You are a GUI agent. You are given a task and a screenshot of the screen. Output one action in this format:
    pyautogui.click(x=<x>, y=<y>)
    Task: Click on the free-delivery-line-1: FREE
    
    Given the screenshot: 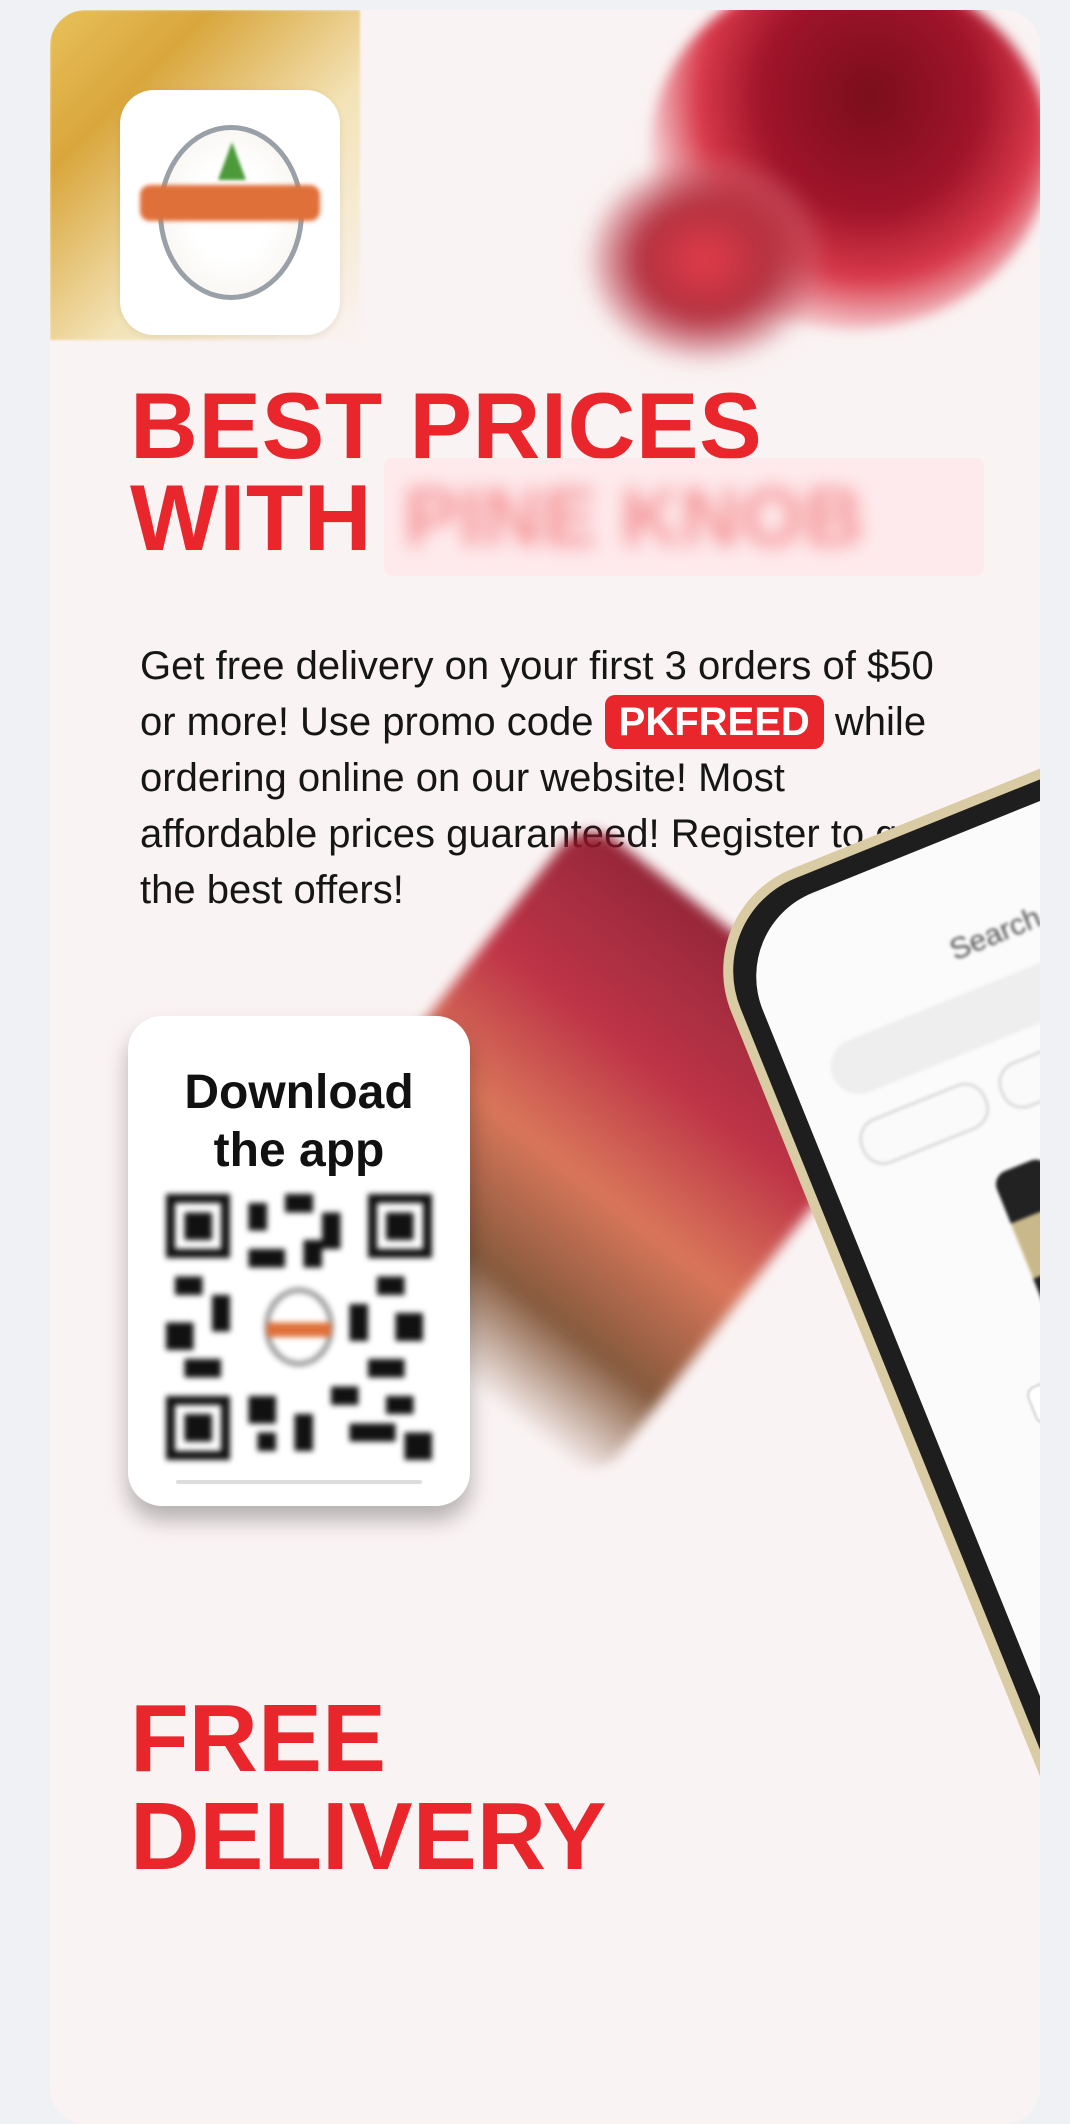 What is the action you would take?
    pyautogui.click(x=258, y=1738)
    